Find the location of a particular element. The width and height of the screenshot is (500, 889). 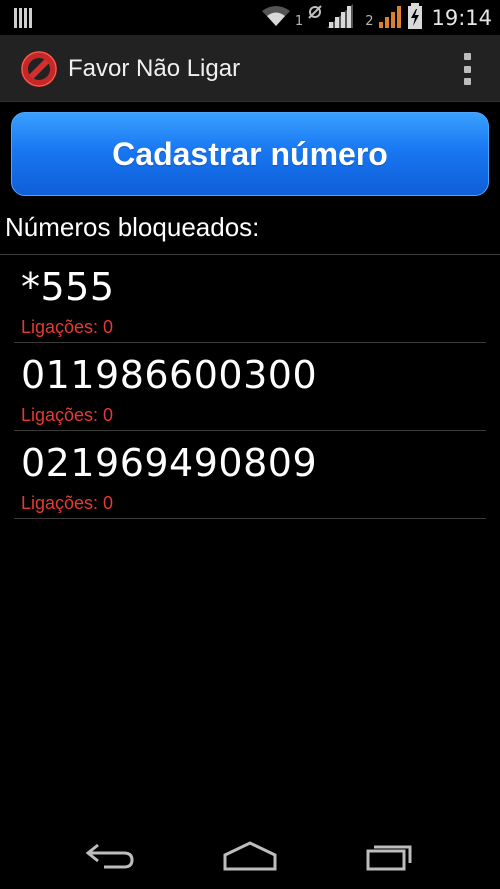

list-item: *555 Ligações: 0 is located at coordinates (250, 299).